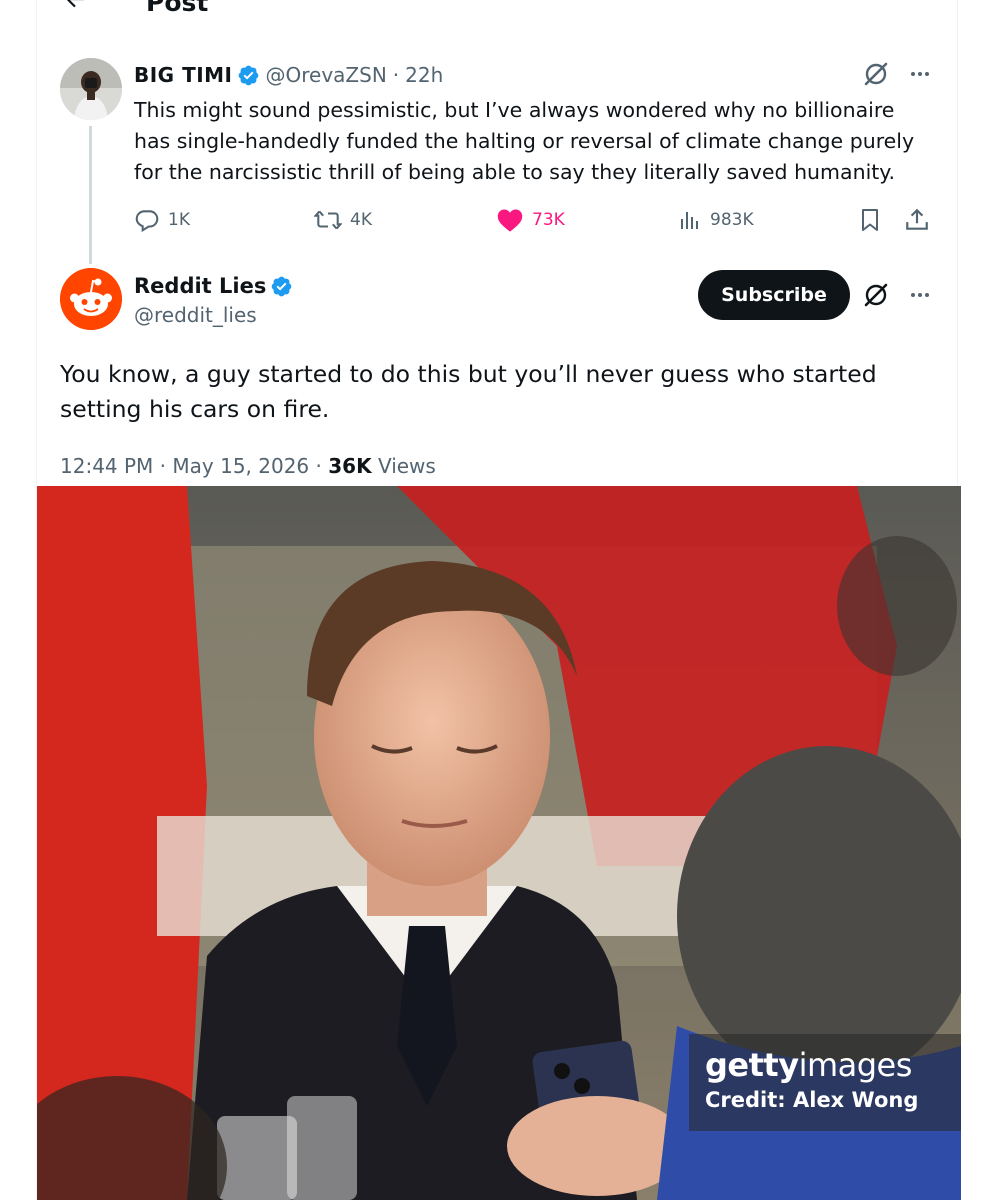 The width and height of the screenshot is (990, 1200). I want to click on main-post-author: Reddit Lies, so click(216, 286).